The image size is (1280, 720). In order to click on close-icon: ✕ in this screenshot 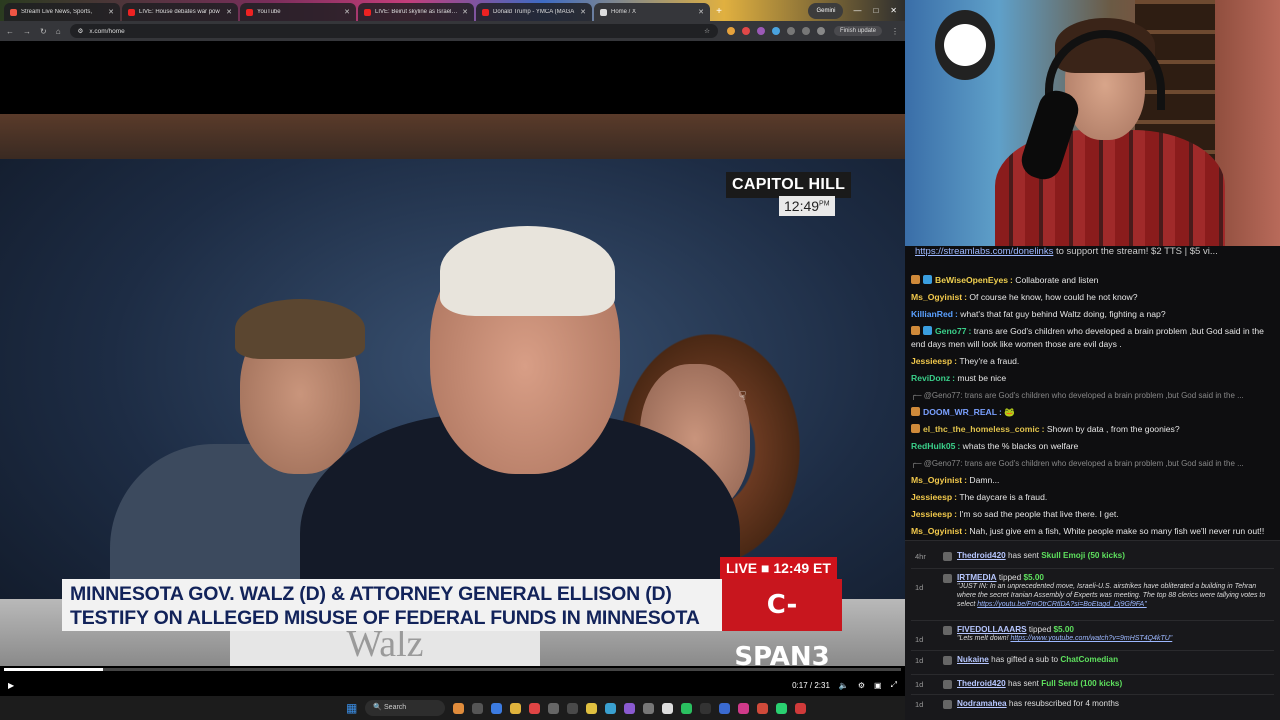, I will do `click(893, 11)`.